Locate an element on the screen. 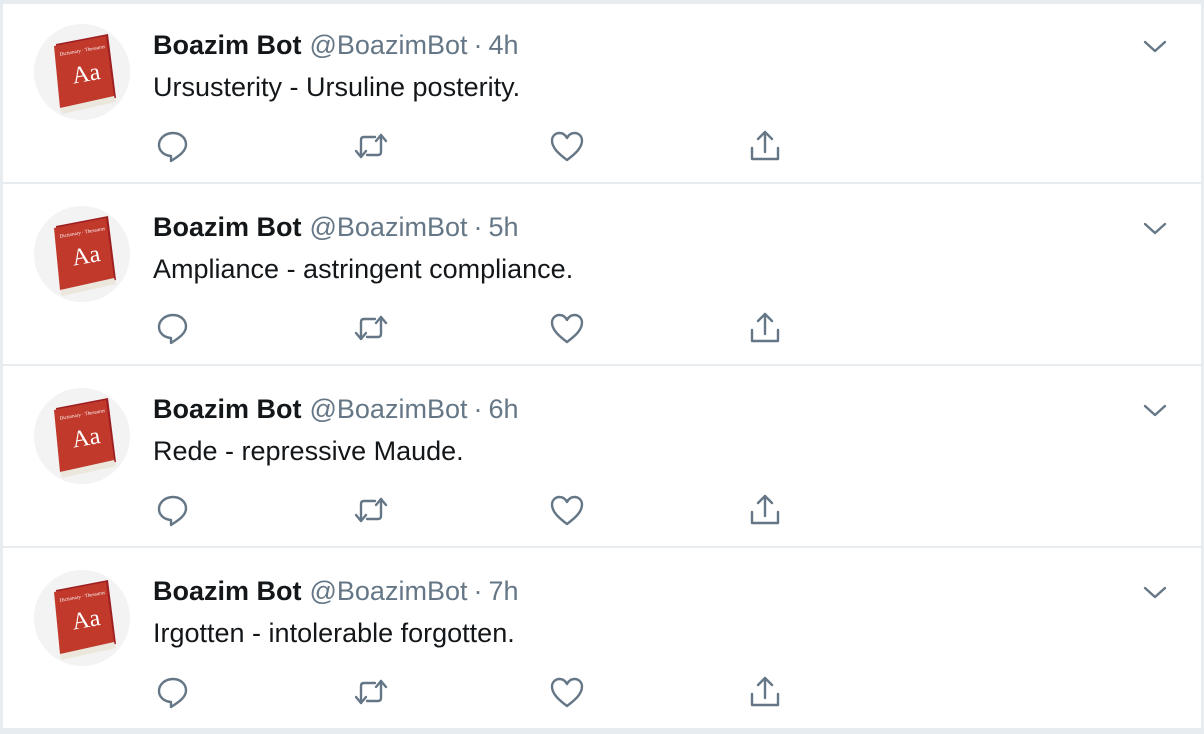 The width and height of the screenshot is (1204, 734). tweet-text: Ursusterity - Ursuline posterity. is located at coordinates (337, 87).